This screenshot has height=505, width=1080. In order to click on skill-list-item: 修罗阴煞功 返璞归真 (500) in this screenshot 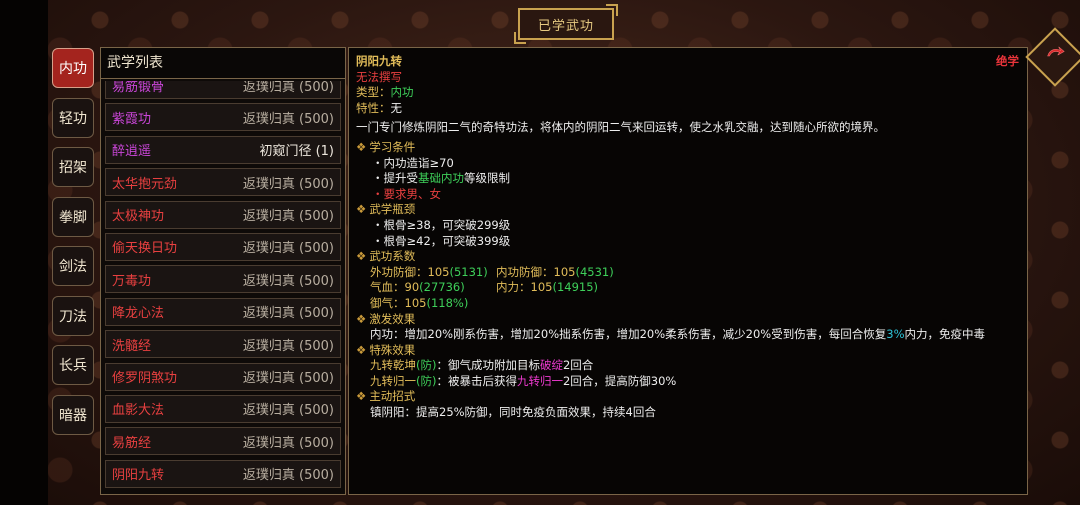, I will do `click(223, 376)`.